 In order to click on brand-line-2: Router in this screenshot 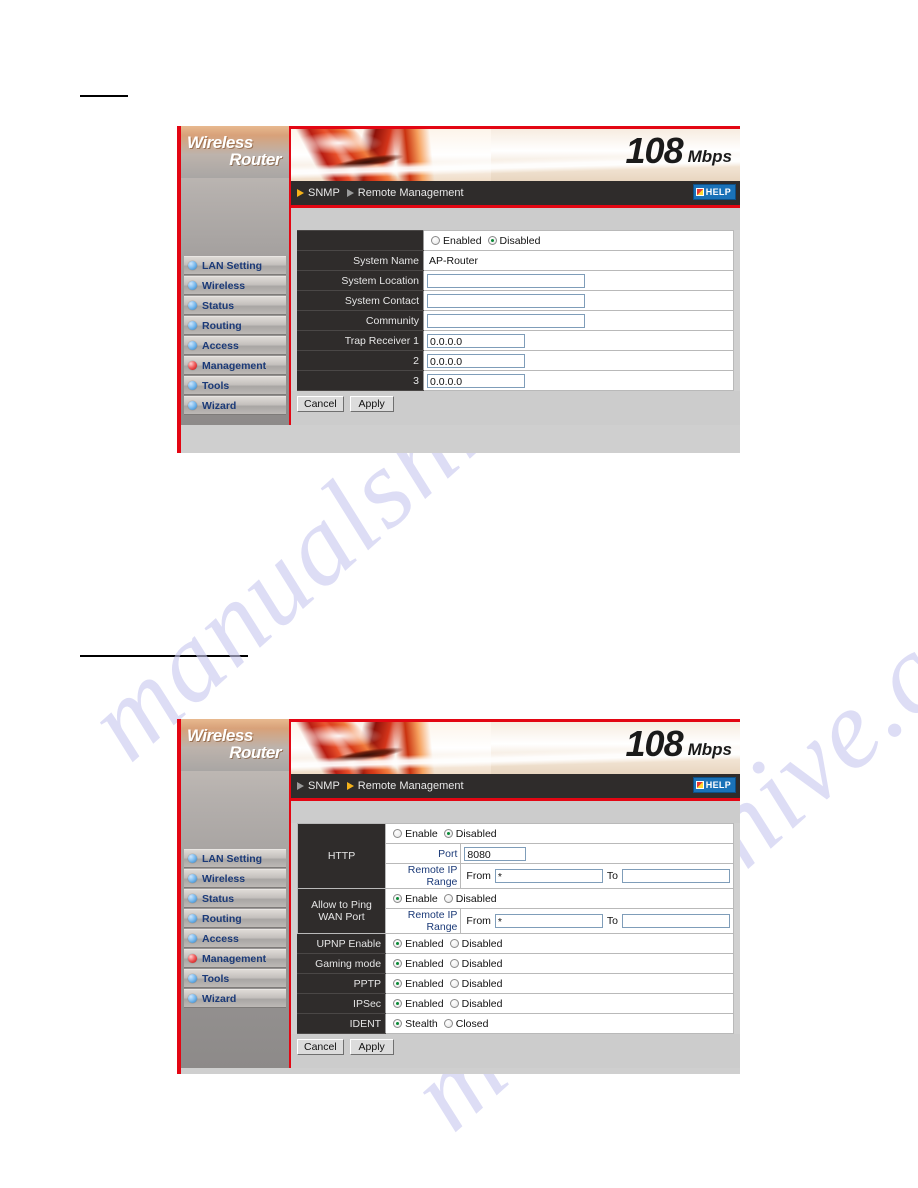, I will do `click(255, 159)`.